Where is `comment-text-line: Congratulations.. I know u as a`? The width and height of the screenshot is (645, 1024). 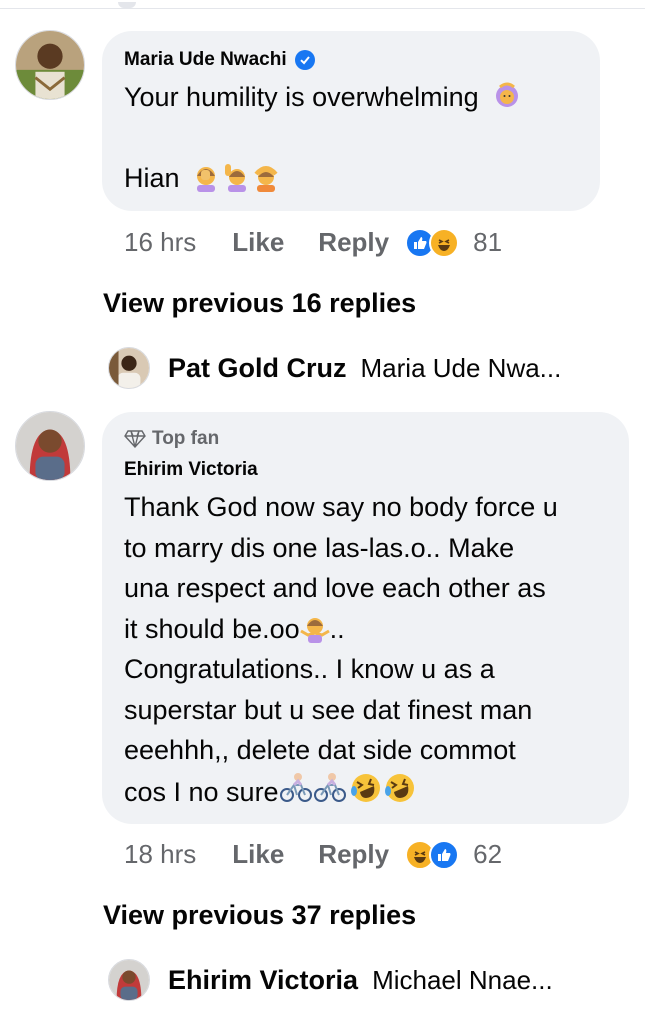 comment-text-line: Congratulations.. I know u as a is located at coordinates (309, 669).